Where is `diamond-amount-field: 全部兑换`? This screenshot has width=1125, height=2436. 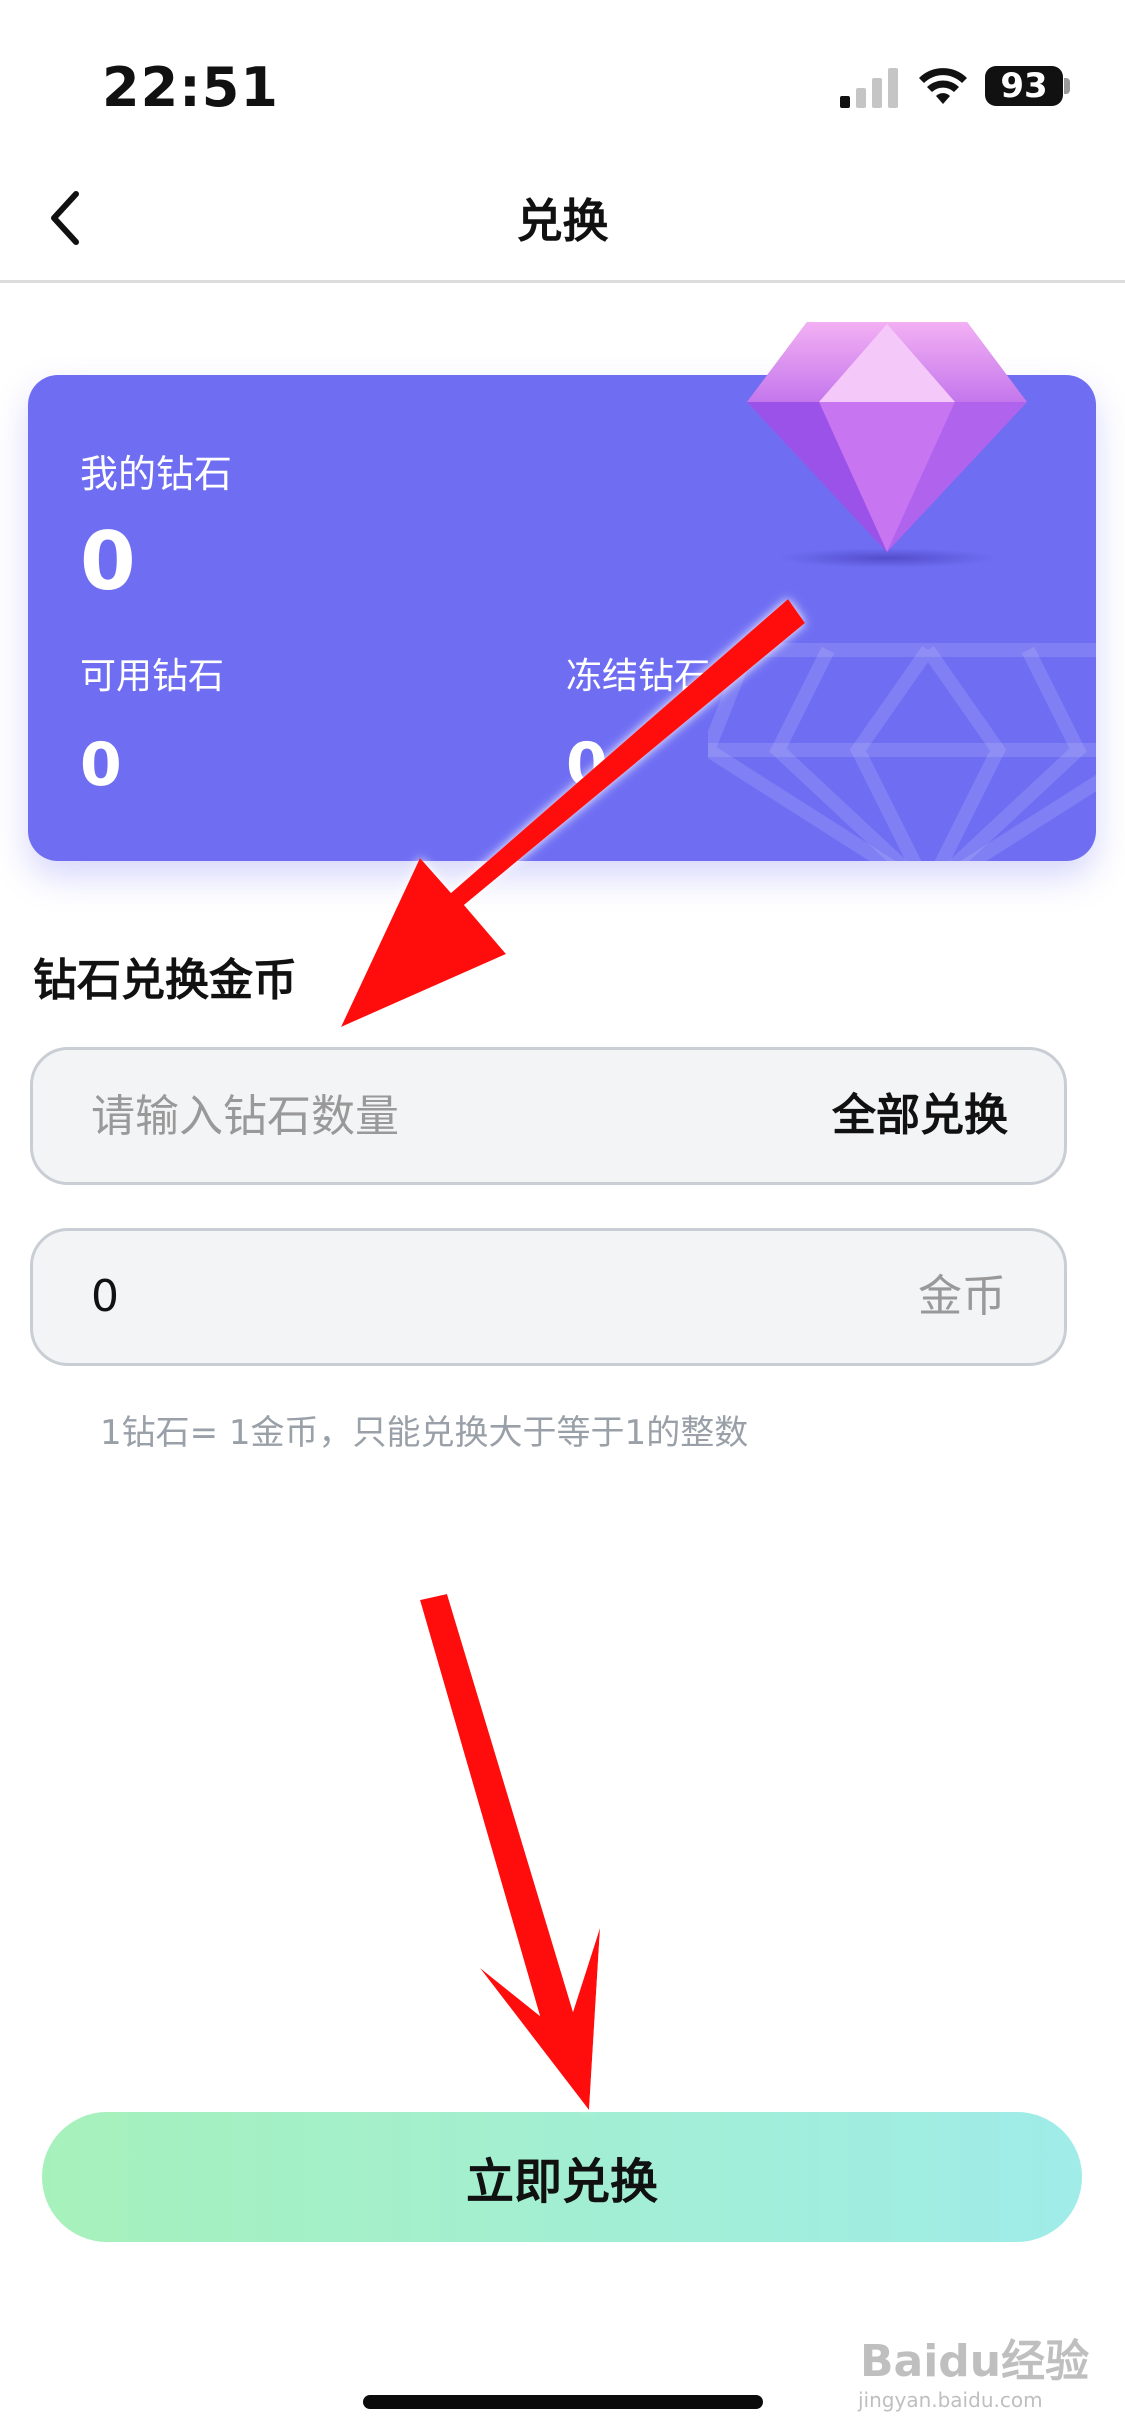
diamond-amount-field: 全部兑换 is located at coordinates (548, 1116).